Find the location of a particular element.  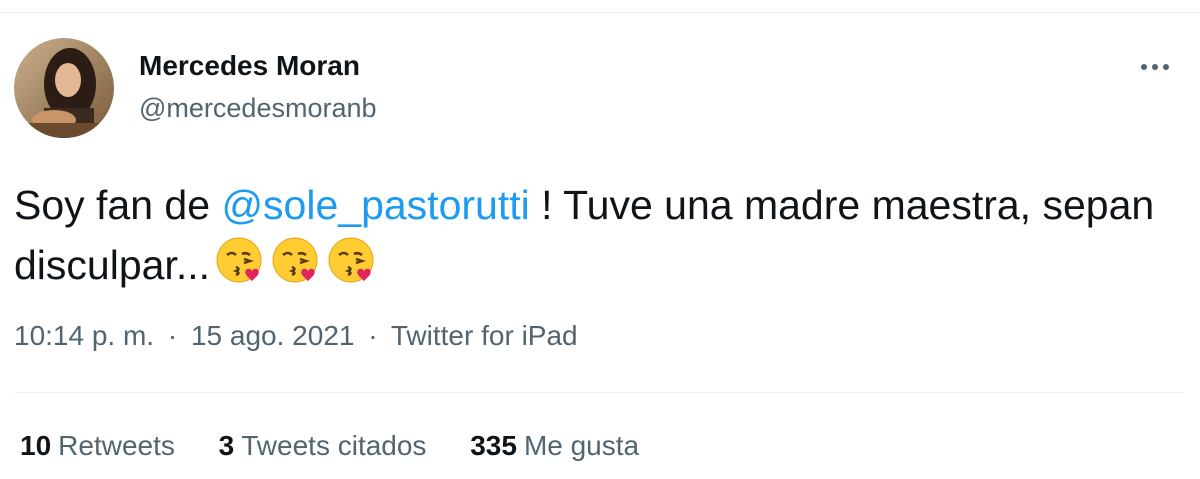

stats-divider is located at coordinates (599, 392).